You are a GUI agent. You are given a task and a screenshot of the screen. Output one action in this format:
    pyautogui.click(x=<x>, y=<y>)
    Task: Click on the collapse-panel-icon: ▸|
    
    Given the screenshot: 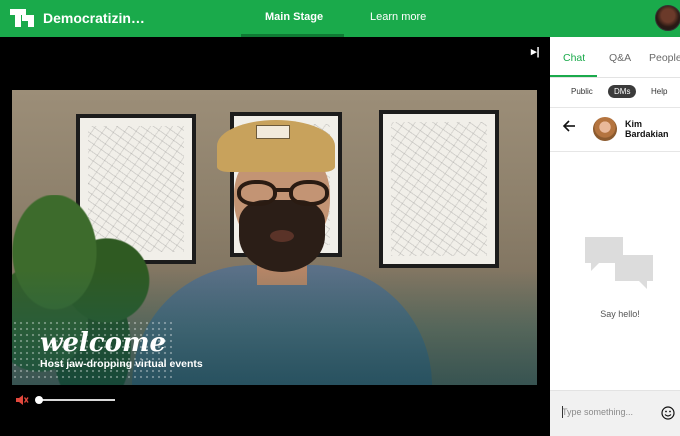 What is the action you would take?
    pyautogui.click(x=535, y=51)
    